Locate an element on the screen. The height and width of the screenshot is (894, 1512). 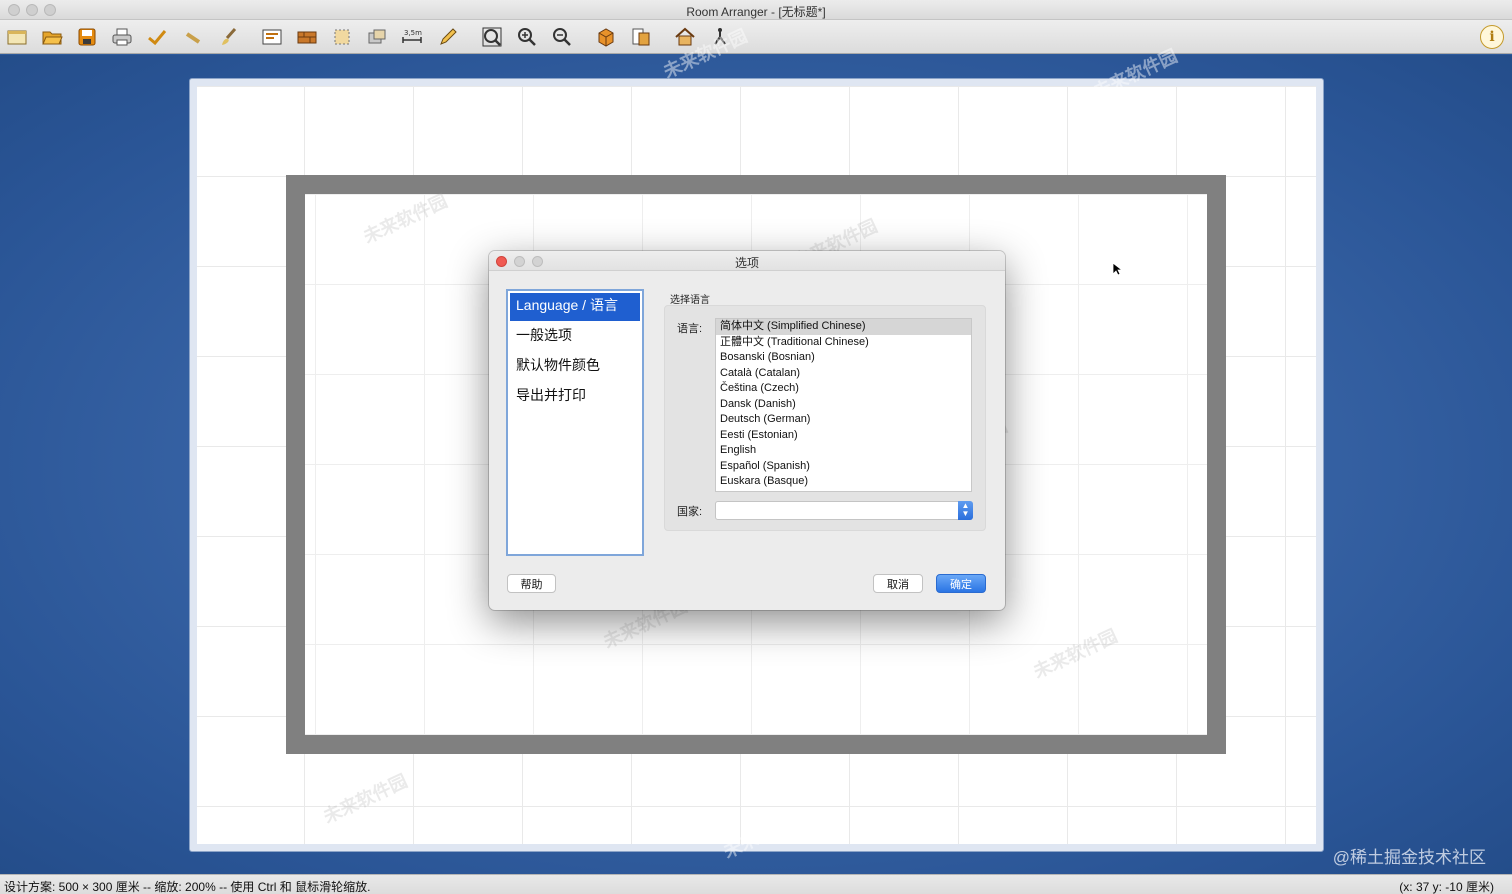
category-export-print: 导出并打印 is located at coordinates (575, 397).